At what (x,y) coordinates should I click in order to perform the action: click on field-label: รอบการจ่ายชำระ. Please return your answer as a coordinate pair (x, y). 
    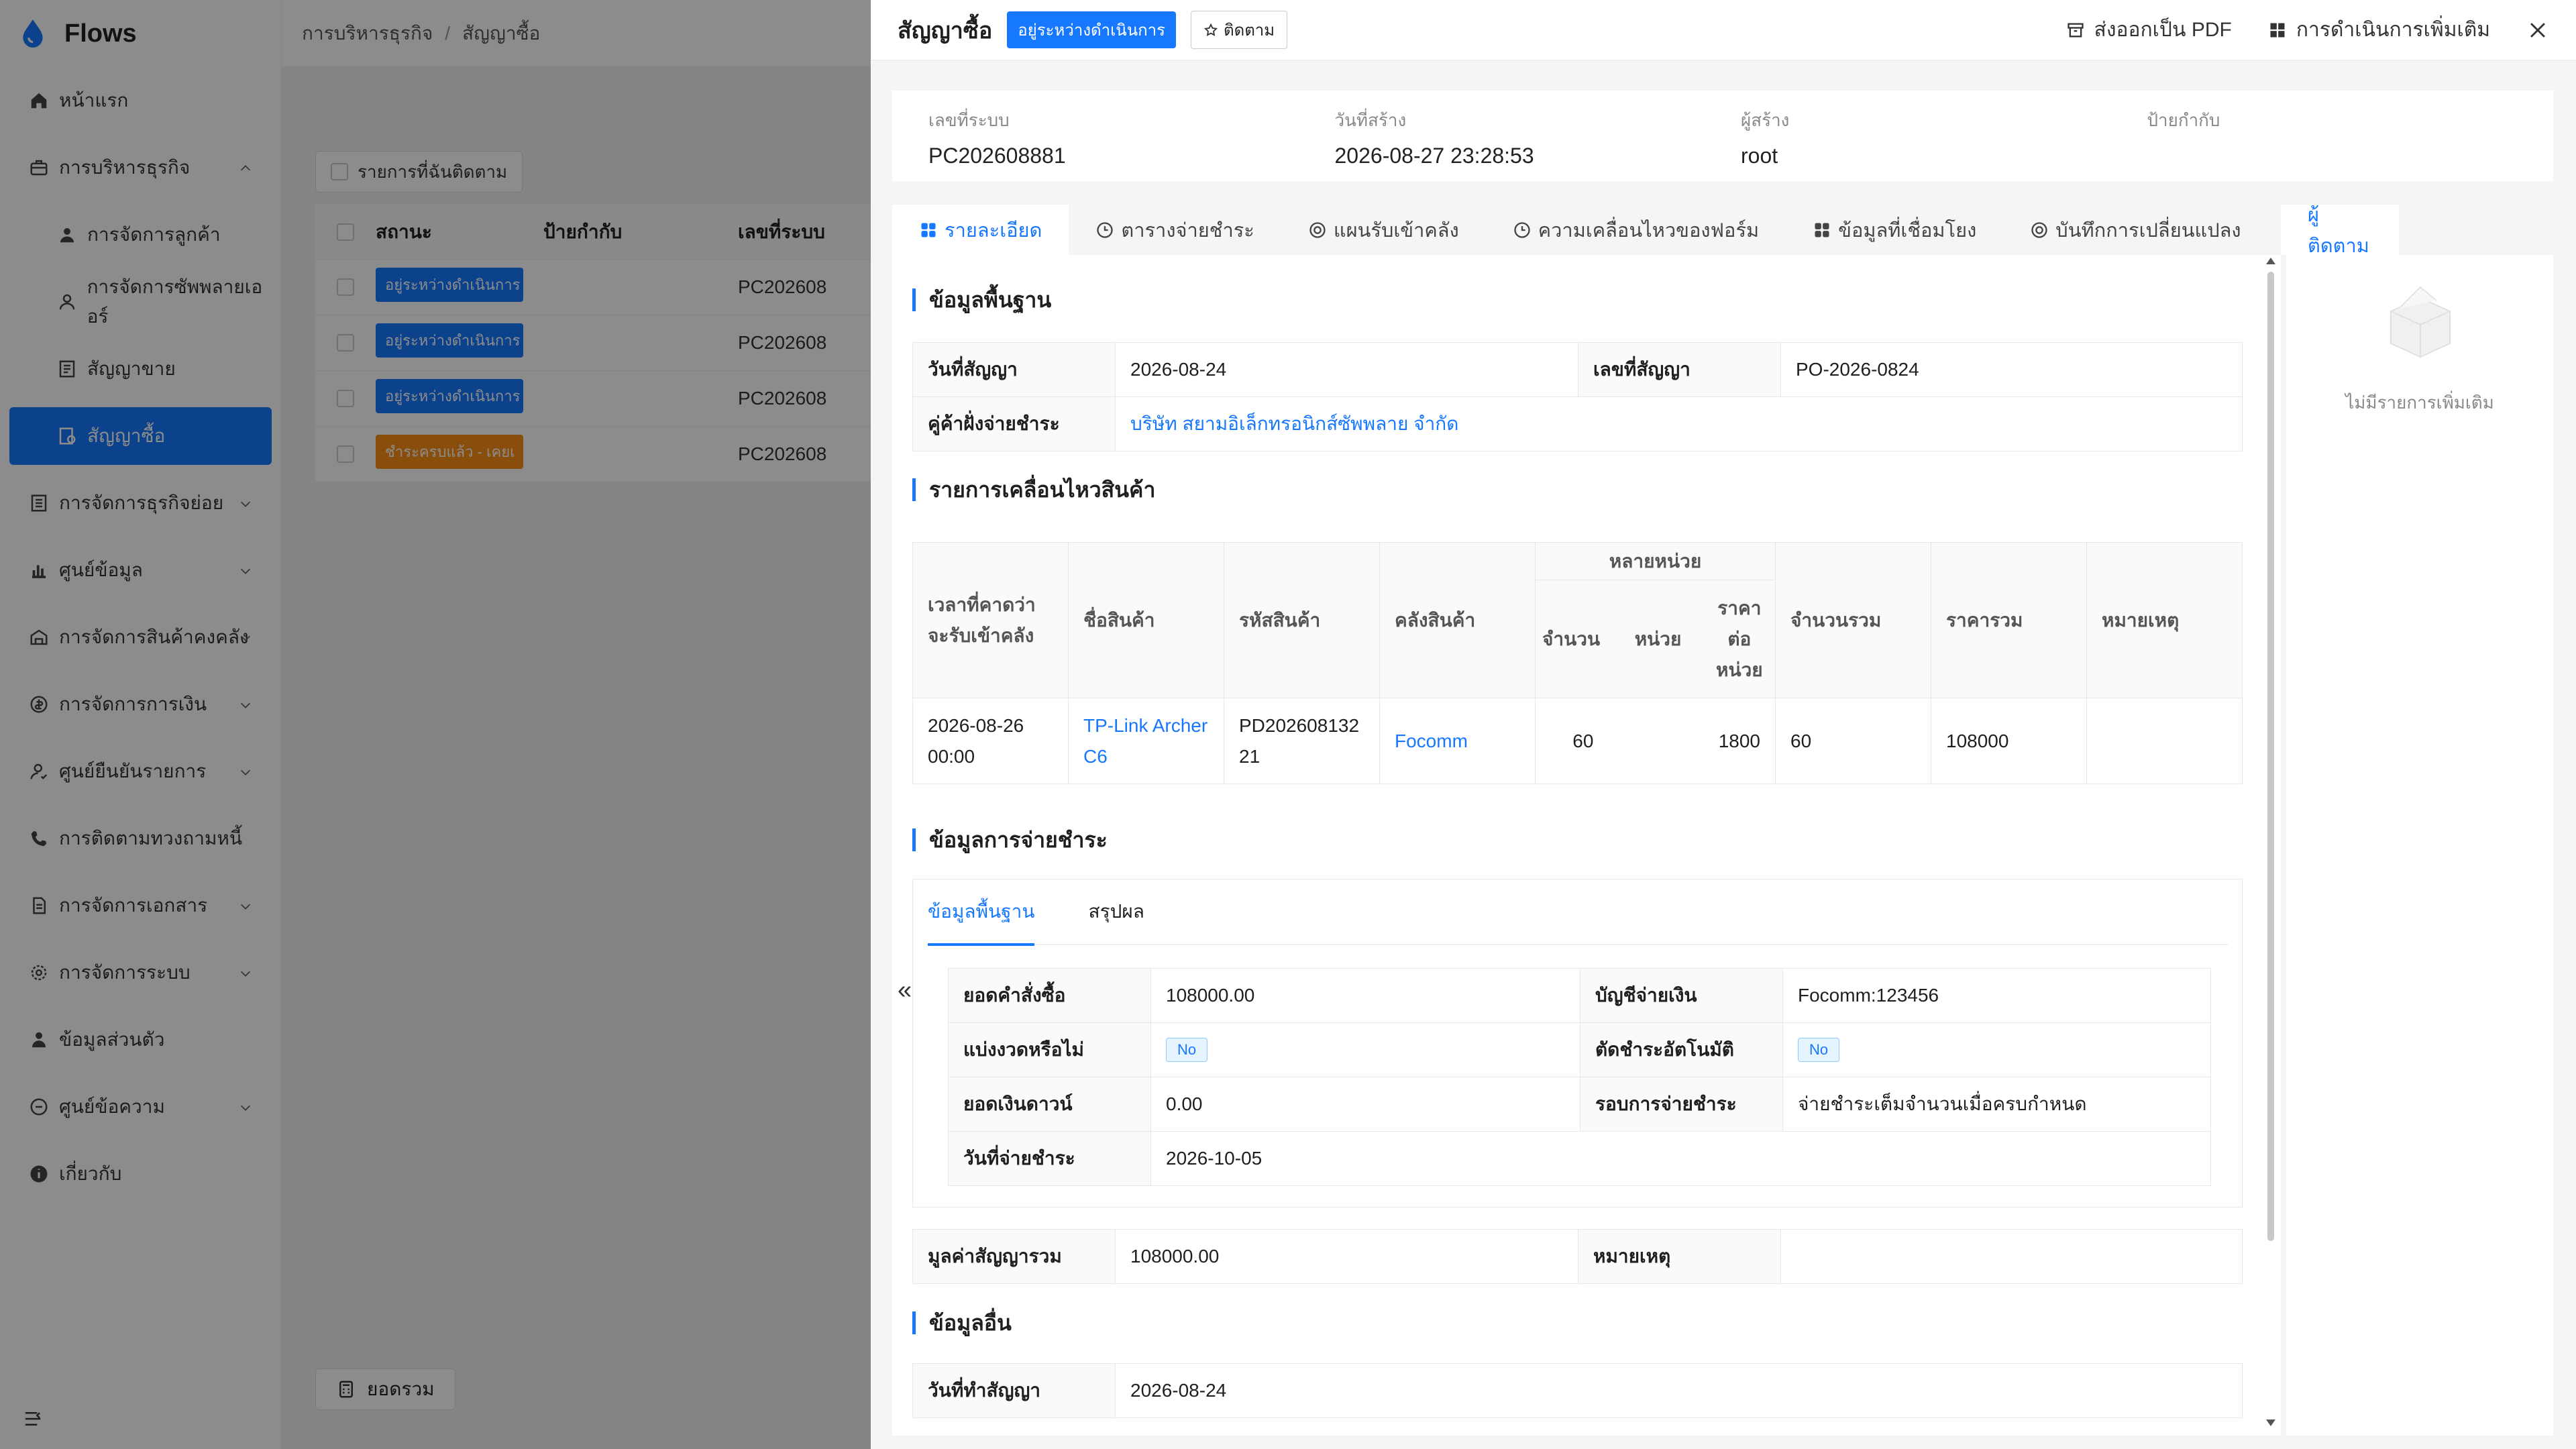
    Looking at the image, I should click on (1681, 1104).